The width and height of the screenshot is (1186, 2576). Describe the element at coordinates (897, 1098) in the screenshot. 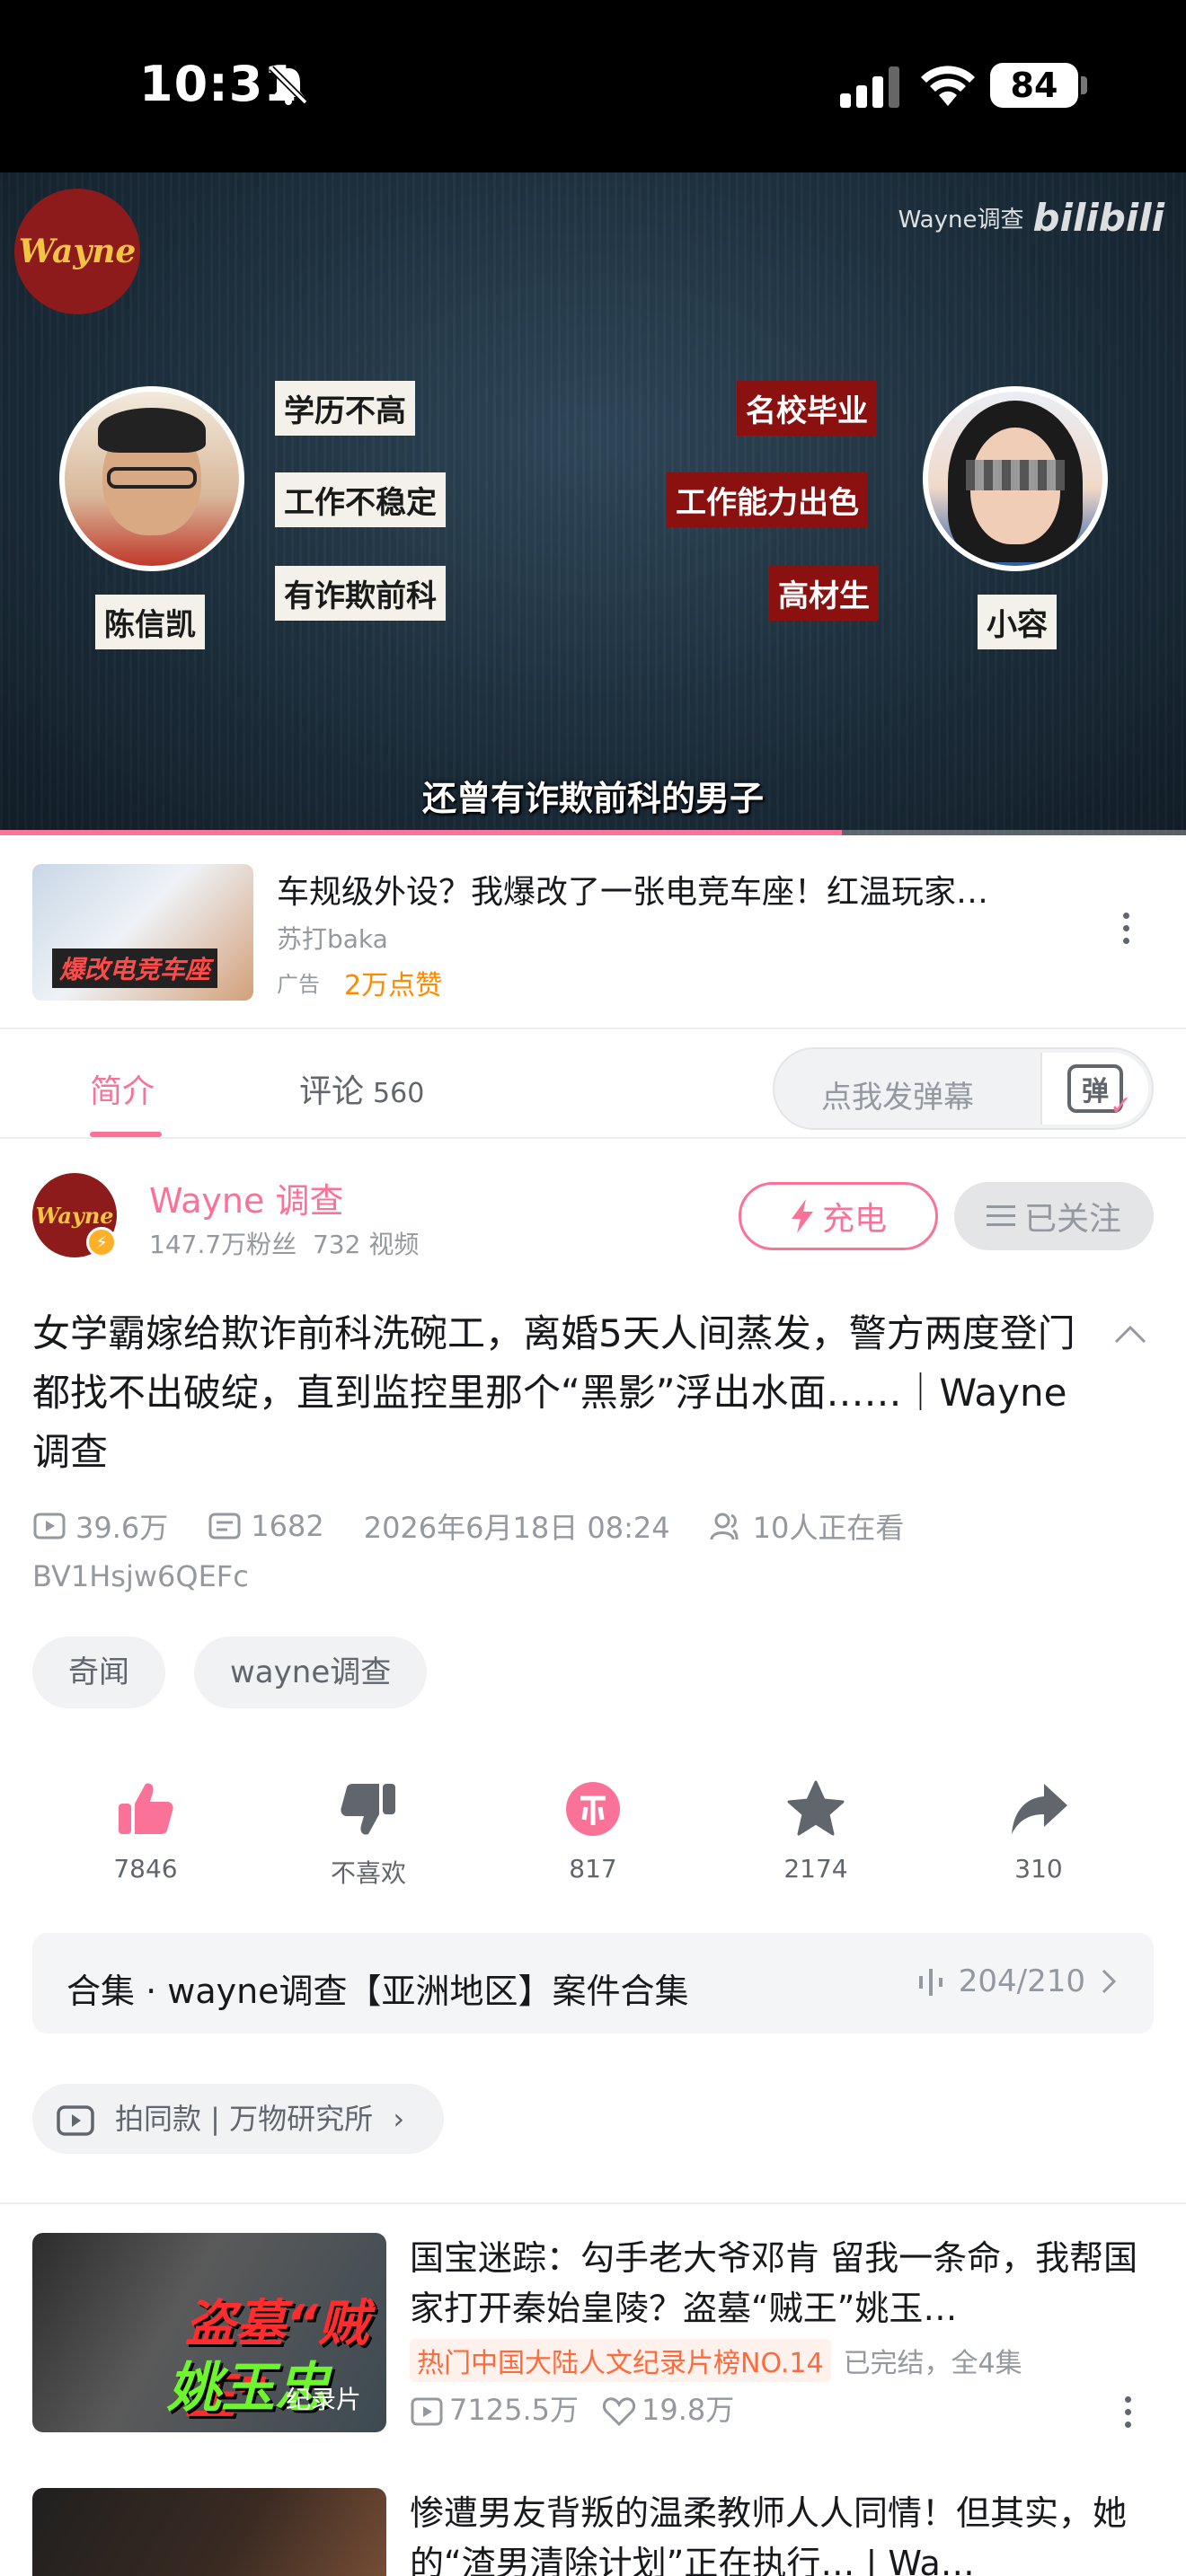

I see `danmaku-placeholder: 点我发弹幕` at that location.